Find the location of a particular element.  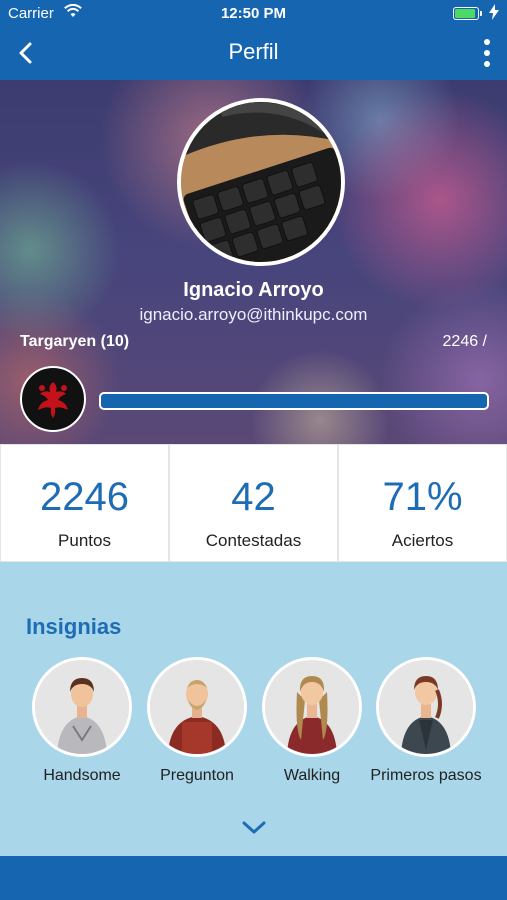

stat-accuracy: 71% Aciertos is located at coordinates (422, 503).